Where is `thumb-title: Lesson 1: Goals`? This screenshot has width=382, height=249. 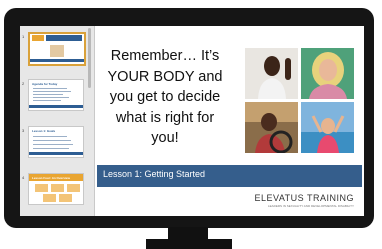
thumb-title: Lesson 1: Goals is located at coordinates (44, 131).